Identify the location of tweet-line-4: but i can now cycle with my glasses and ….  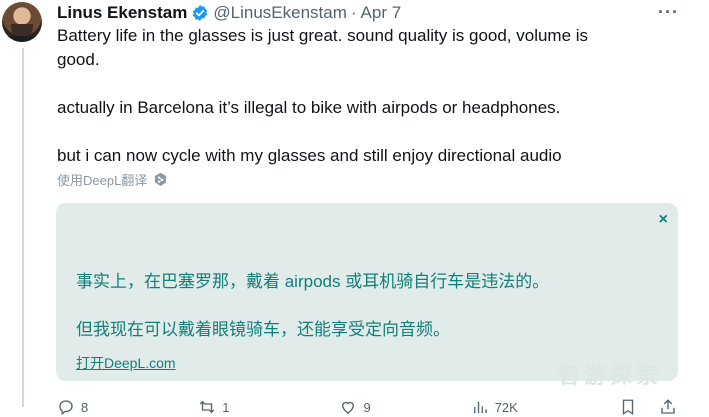
(309, 155).